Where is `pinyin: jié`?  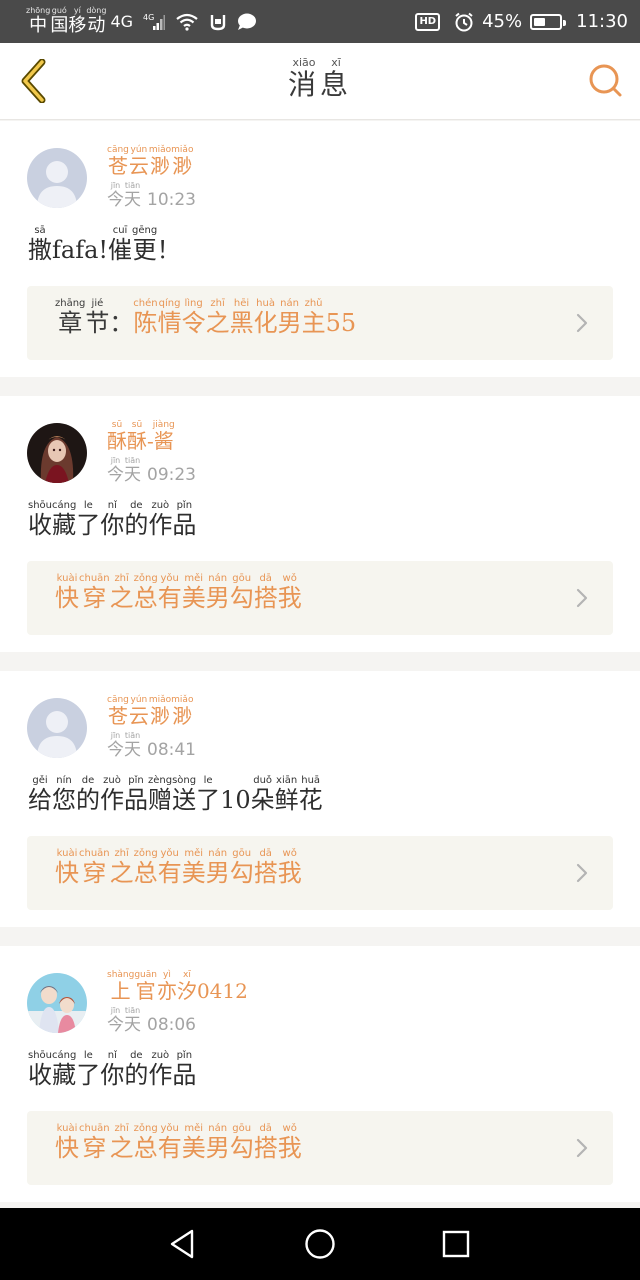
pinyin: jié is located at coordinates (97, 303).